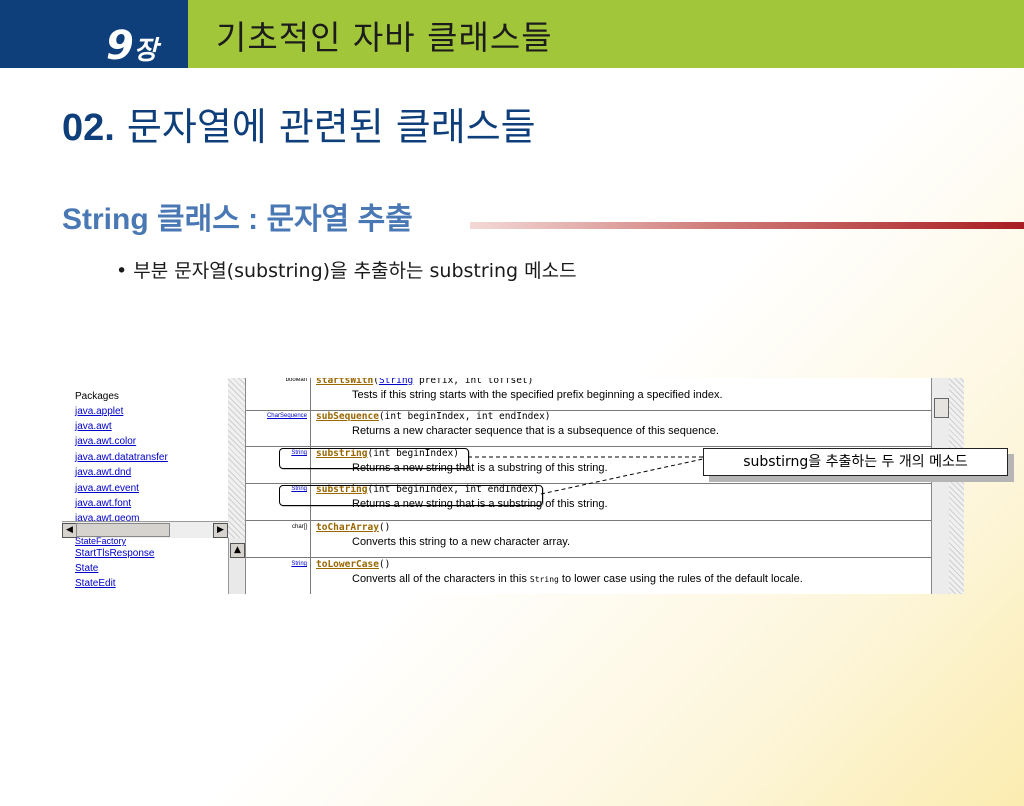 Image resolution: width=1024 pixels, height=806 pixels. What do you see at coordinates (145, 51) in the screenshot?
I see `chapter-suffix: 장` at bounding box center [145, 51].